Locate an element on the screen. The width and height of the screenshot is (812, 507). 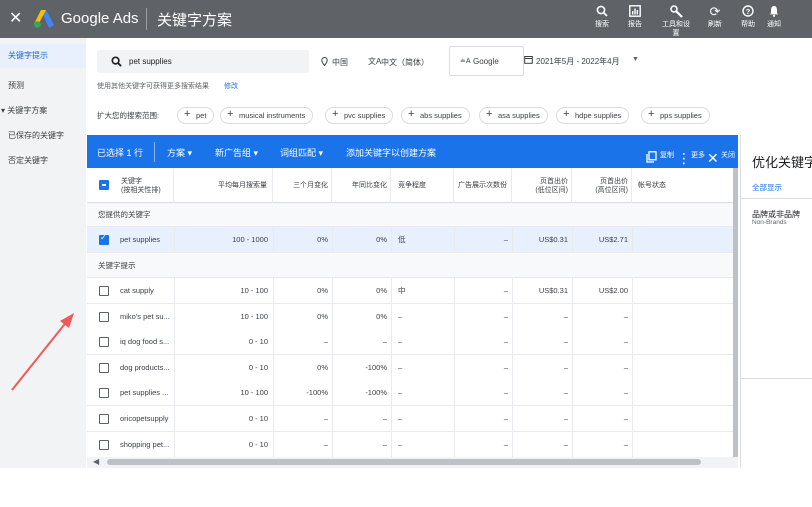
network-filter: ≐A Google is located at coordinates (486, 61).